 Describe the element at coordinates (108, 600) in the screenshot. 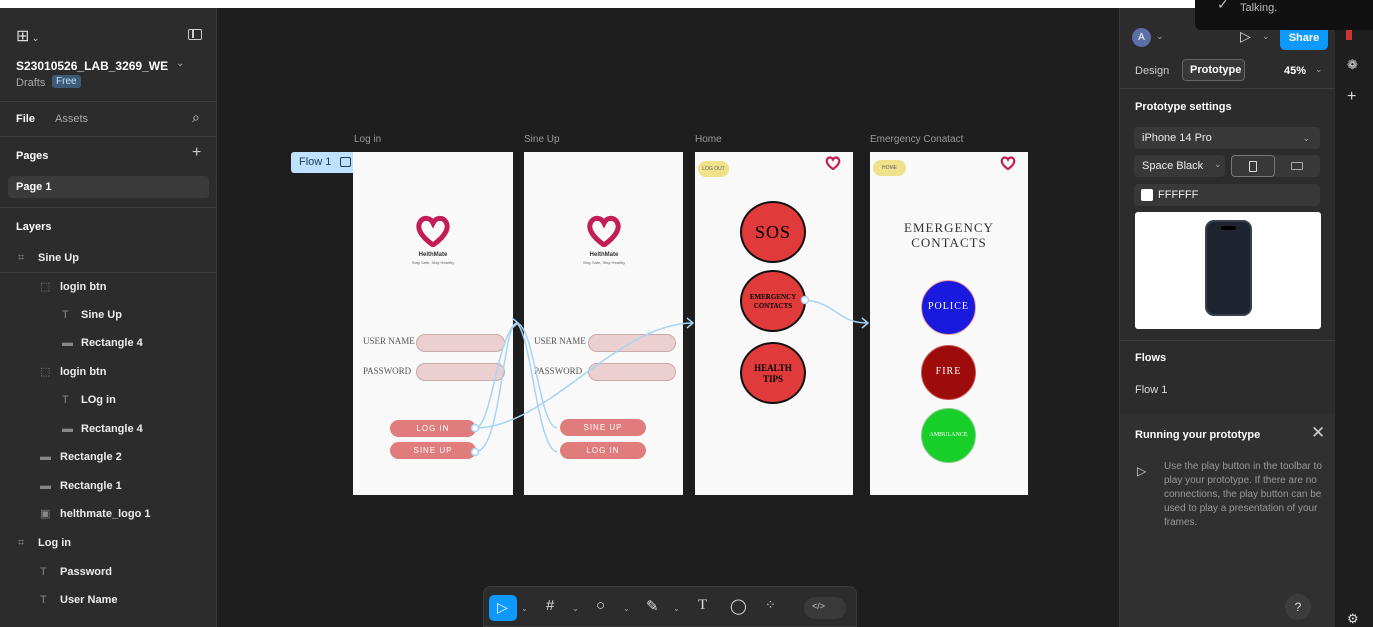

I see `layer-user-name: T User Name` at that location.